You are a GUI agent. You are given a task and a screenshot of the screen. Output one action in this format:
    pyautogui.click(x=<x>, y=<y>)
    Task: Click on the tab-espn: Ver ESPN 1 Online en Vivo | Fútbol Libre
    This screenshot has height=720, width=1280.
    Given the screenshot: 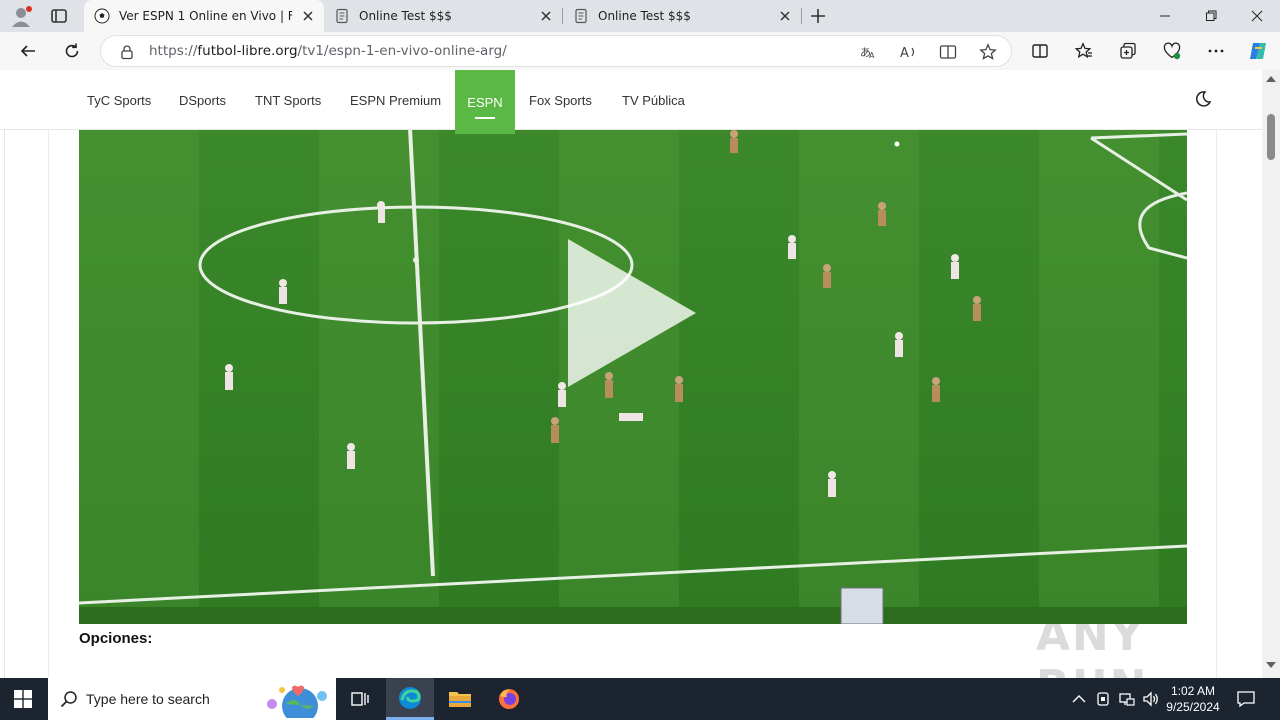 What is the action you would take?
    pyautogui.click(x=204, y=16)
    